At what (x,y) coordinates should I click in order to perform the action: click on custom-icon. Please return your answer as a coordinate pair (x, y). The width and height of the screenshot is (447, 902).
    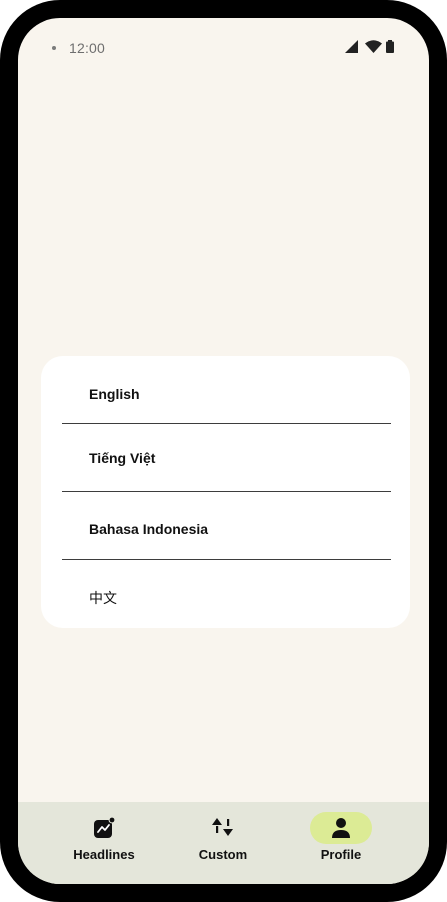
    Looking at the image, I should click on (222, 827).